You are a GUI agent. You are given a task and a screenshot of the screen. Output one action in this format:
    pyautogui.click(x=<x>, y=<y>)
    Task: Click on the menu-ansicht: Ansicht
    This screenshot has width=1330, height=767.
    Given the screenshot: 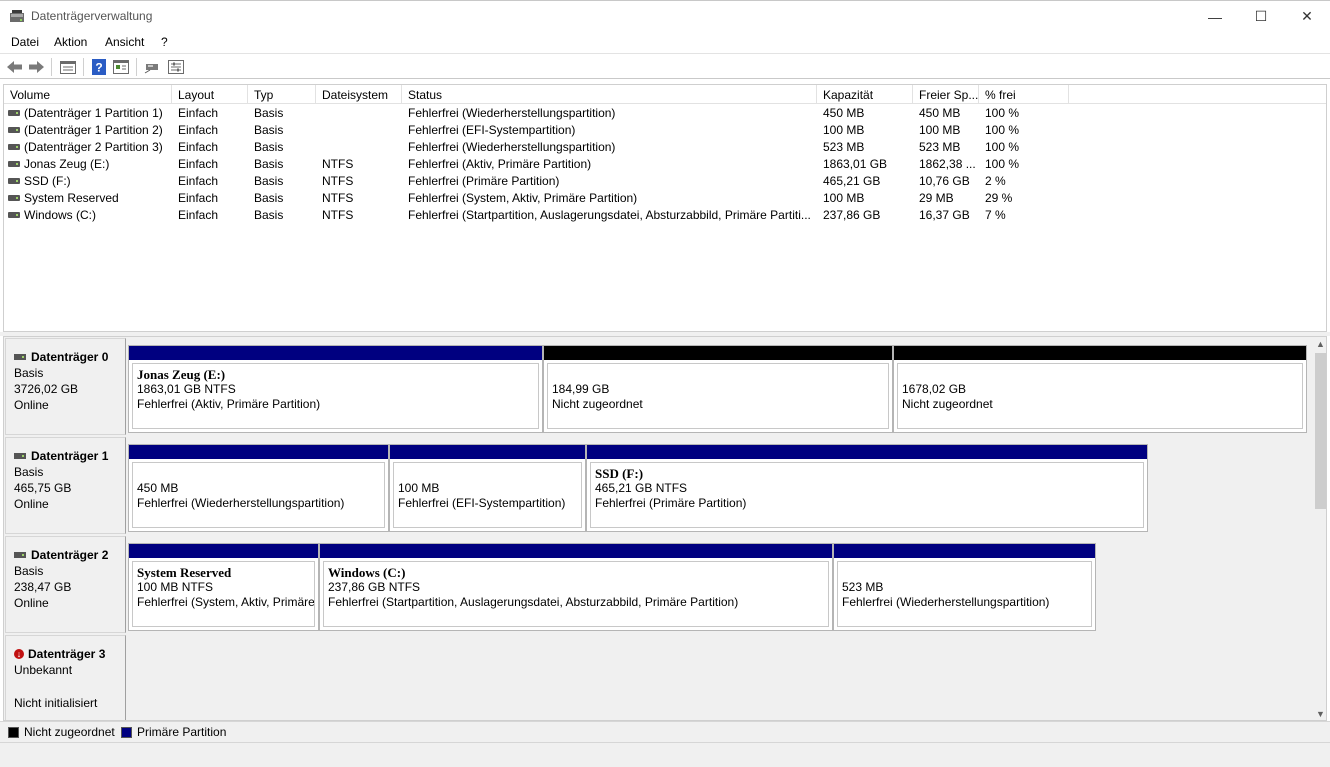 What is the action you would take?
    pyautogui.click(x=124, y=42)
    